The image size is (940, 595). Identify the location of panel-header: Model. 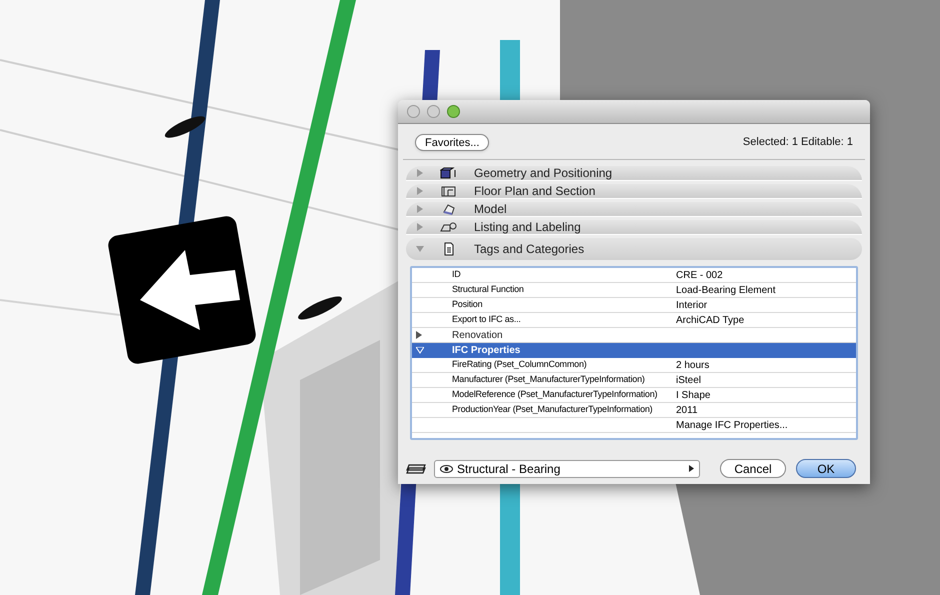
(634, 209).